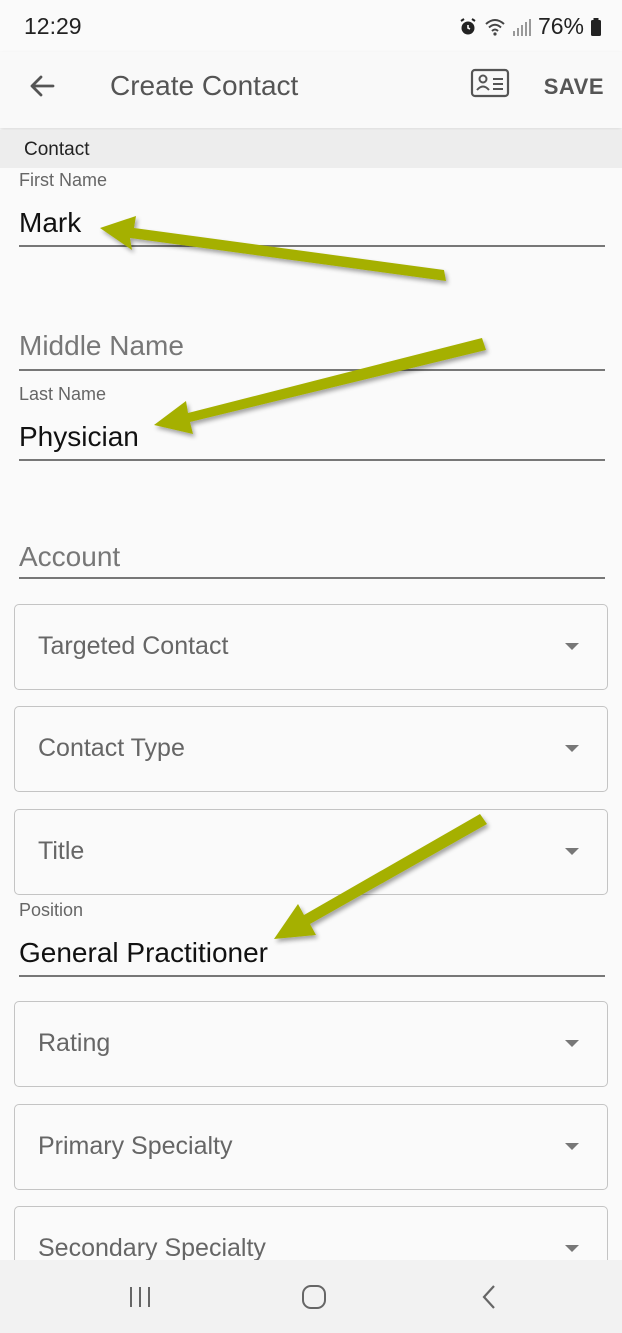 The image size is (622, 1333). I want to click on system-nav-bar, so click(311, 1296).